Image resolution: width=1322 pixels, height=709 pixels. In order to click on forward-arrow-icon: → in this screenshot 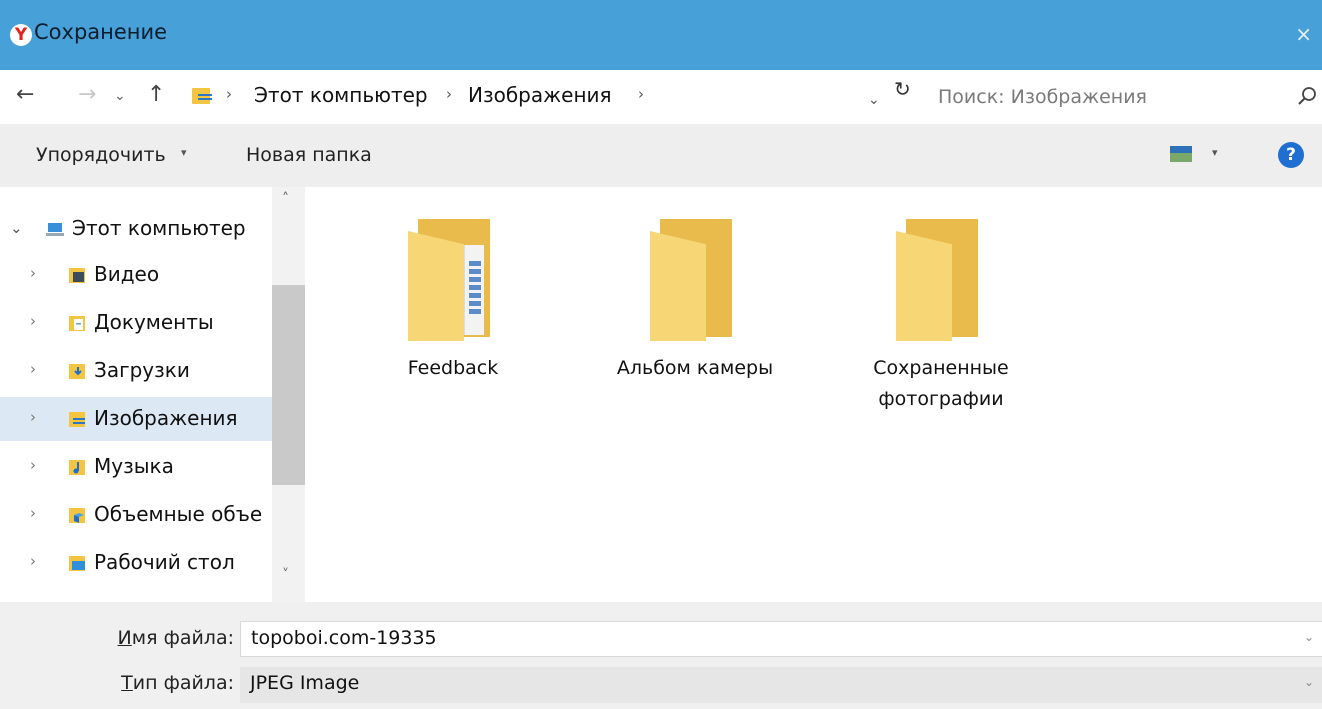, I will do `click(87, 94)`.